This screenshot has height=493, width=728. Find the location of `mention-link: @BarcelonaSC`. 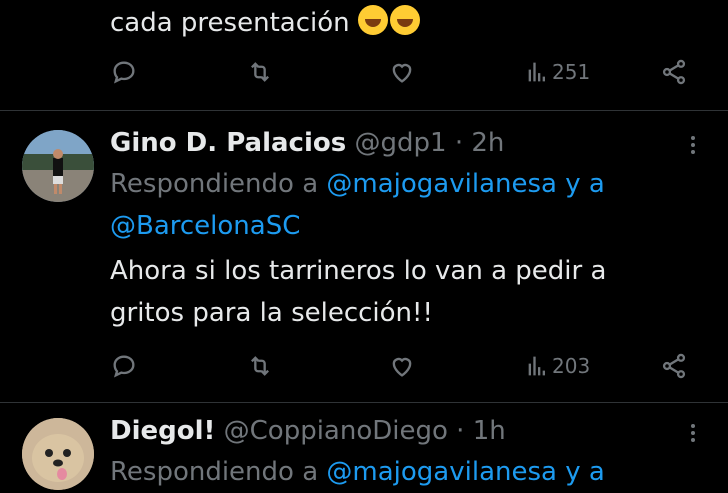

mention-link: @BarcelonaSC is located at coordinates (205, 226).